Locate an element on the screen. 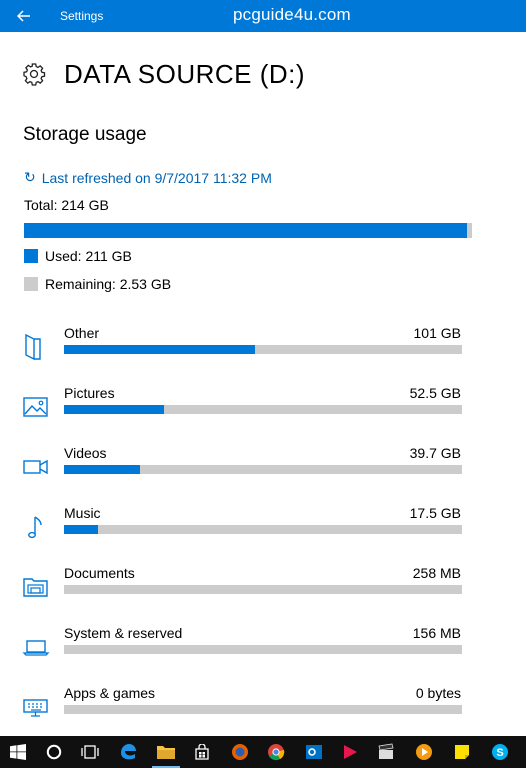 The width and height of the screenshot is (526, 768). play-icon is located at coordinates (350, 752).